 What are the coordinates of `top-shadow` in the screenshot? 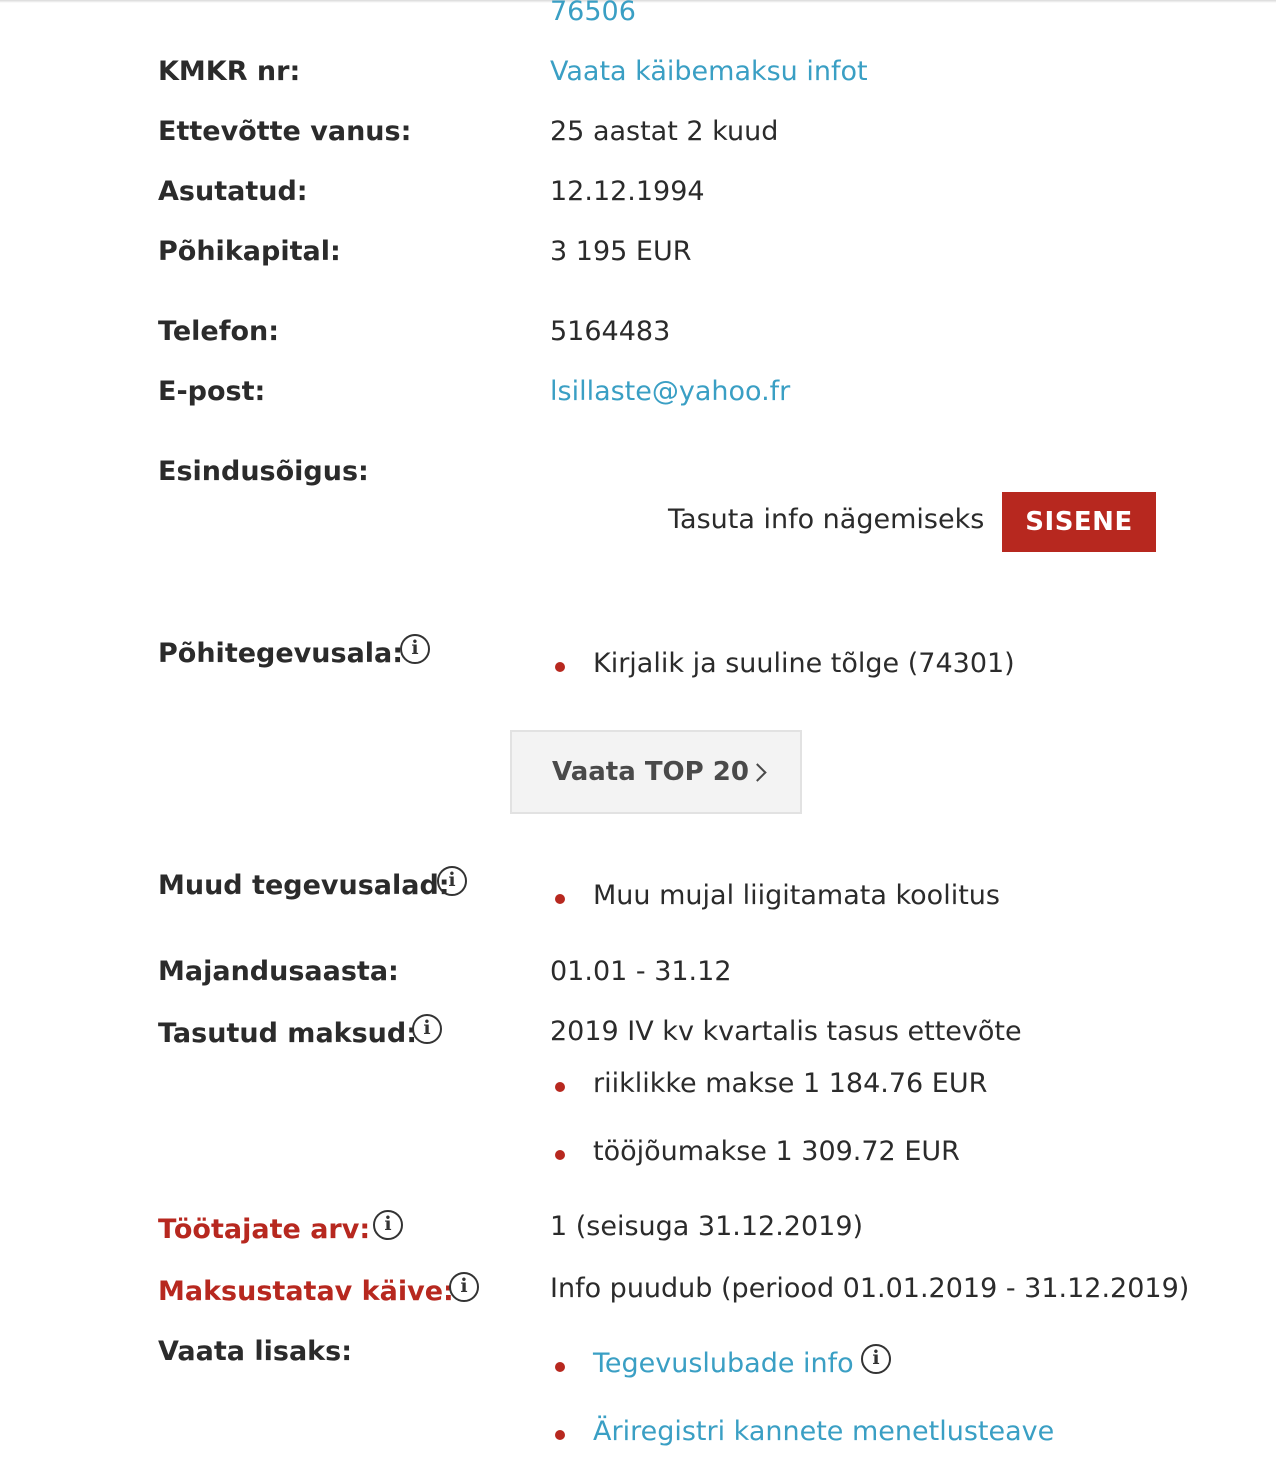 It's located at (638, 1).